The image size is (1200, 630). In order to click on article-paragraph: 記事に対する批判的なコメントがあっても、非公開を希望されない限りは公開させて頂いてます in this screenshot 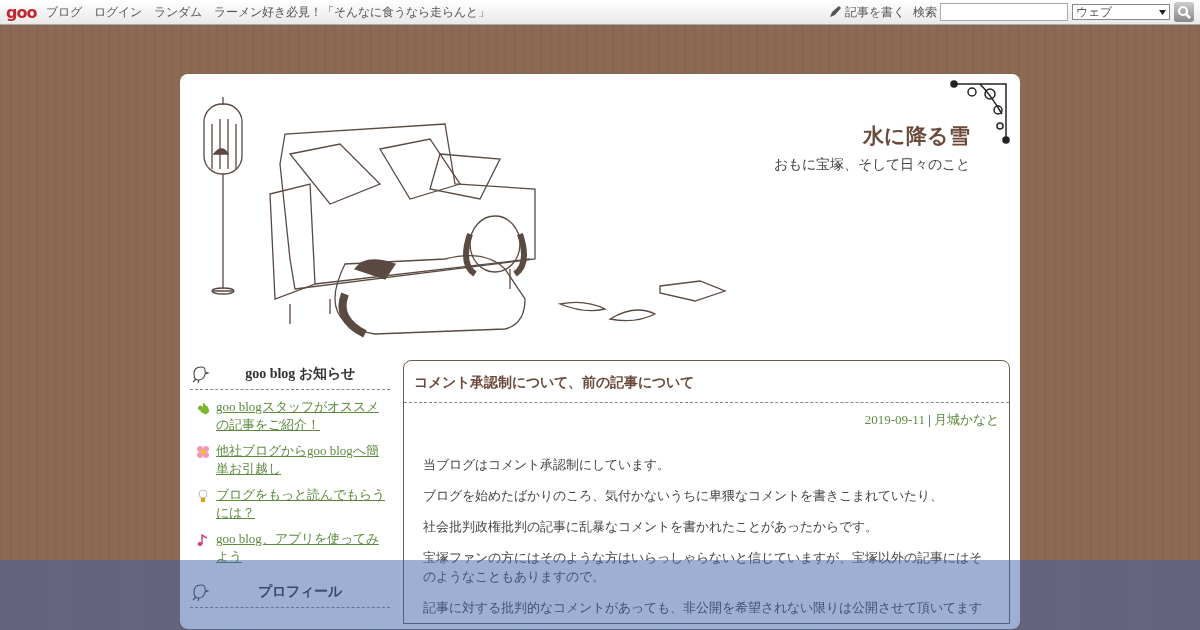, I will do `click(703, 608)`.